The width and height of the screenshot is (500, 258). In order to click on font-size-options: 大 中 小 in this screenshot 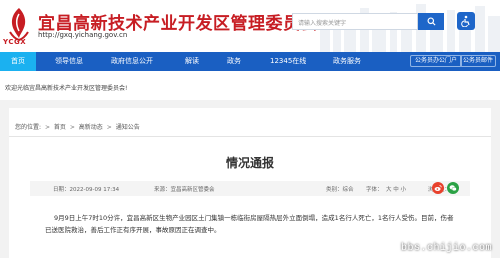, I will do `click(396, 189)`.